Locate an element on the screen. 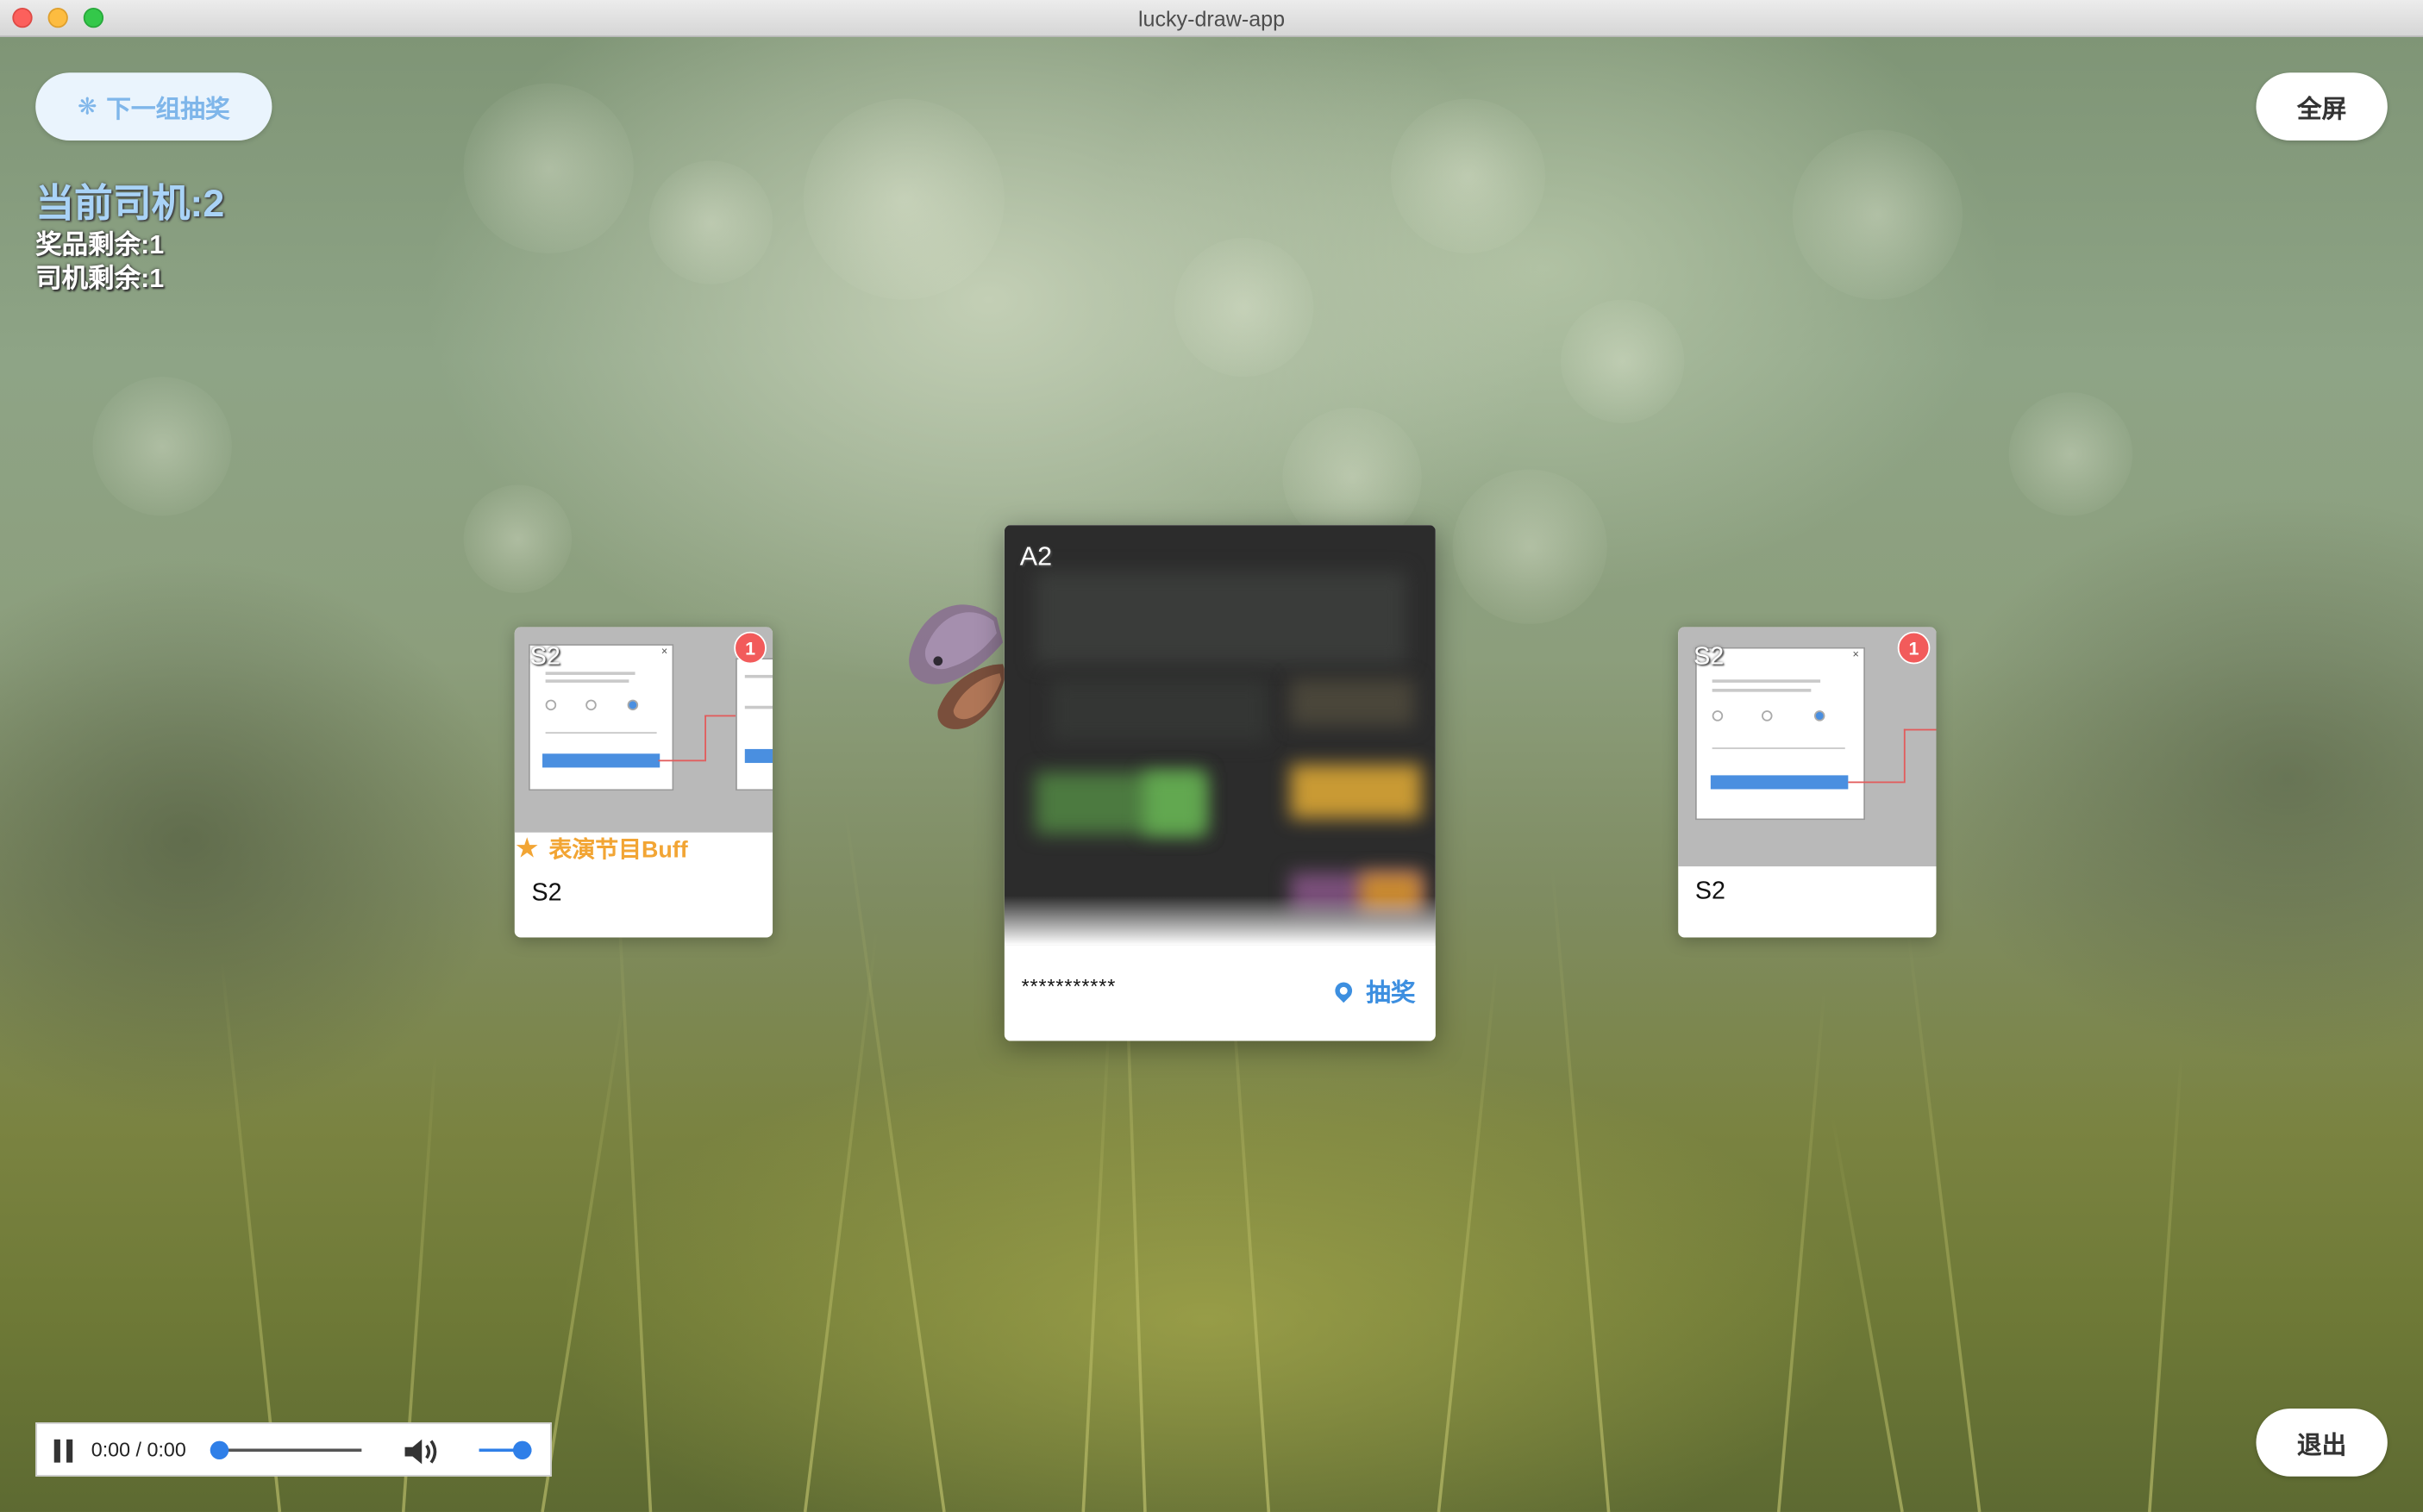  exit-button: 退出 is located at coordinates (2322, 1442).